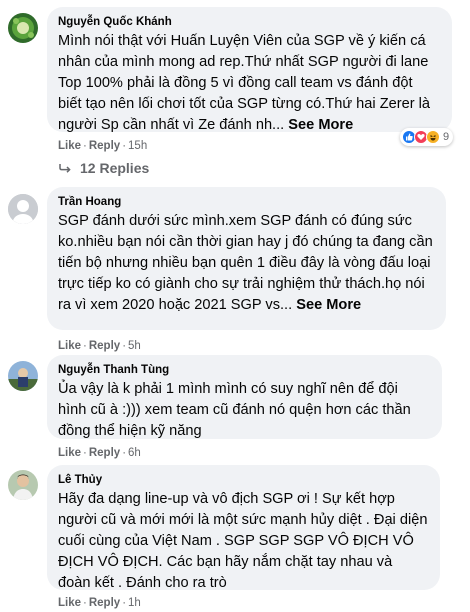 The height and width of the screenshot is (612, 470). I want to click on comment-author: Nguyễn Thanh Tùng, so click(244, 370).